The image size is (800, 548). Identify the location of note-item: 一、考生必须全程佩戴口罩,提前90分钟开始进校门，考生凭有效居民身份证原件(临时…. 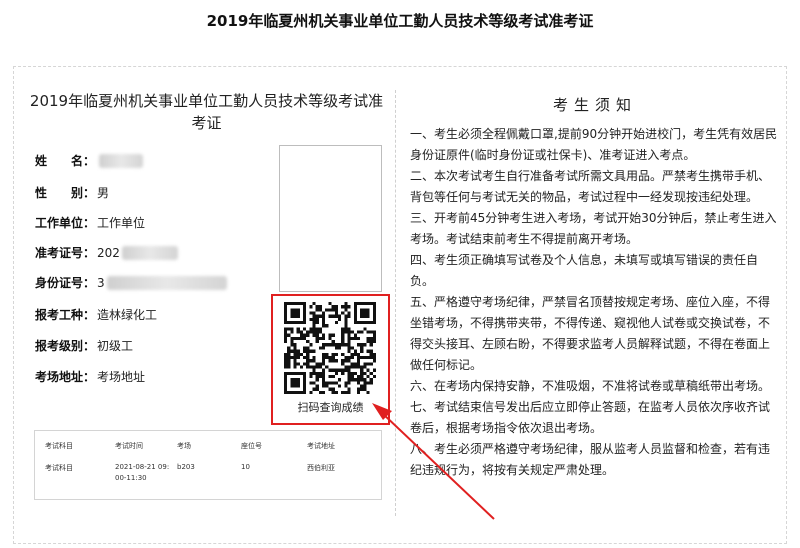
(594, 144).